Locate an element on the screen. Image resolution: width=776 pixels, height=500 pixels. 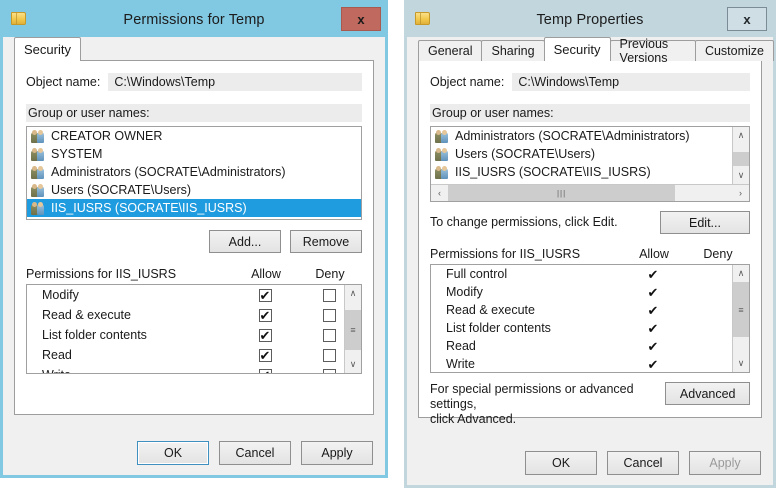
table-row: Read & execute ✔ is located at coordinates (194, 315).